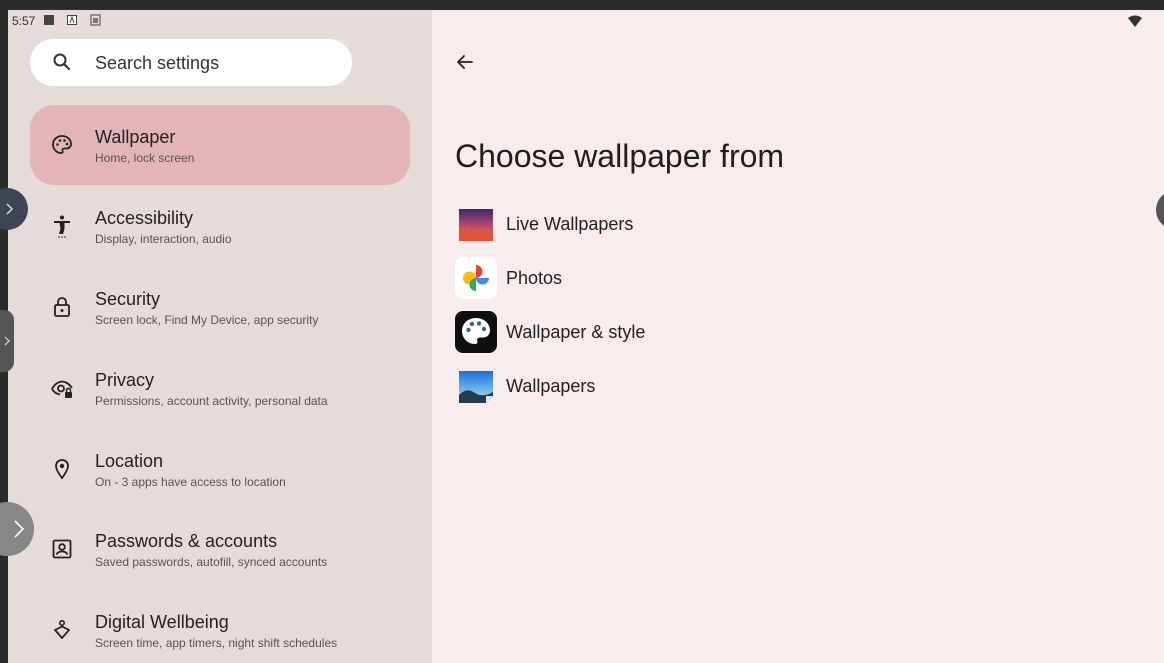  I want to click on settings-item-wallpaper: Wallpaper Home, lock screen, so click(220, 145).